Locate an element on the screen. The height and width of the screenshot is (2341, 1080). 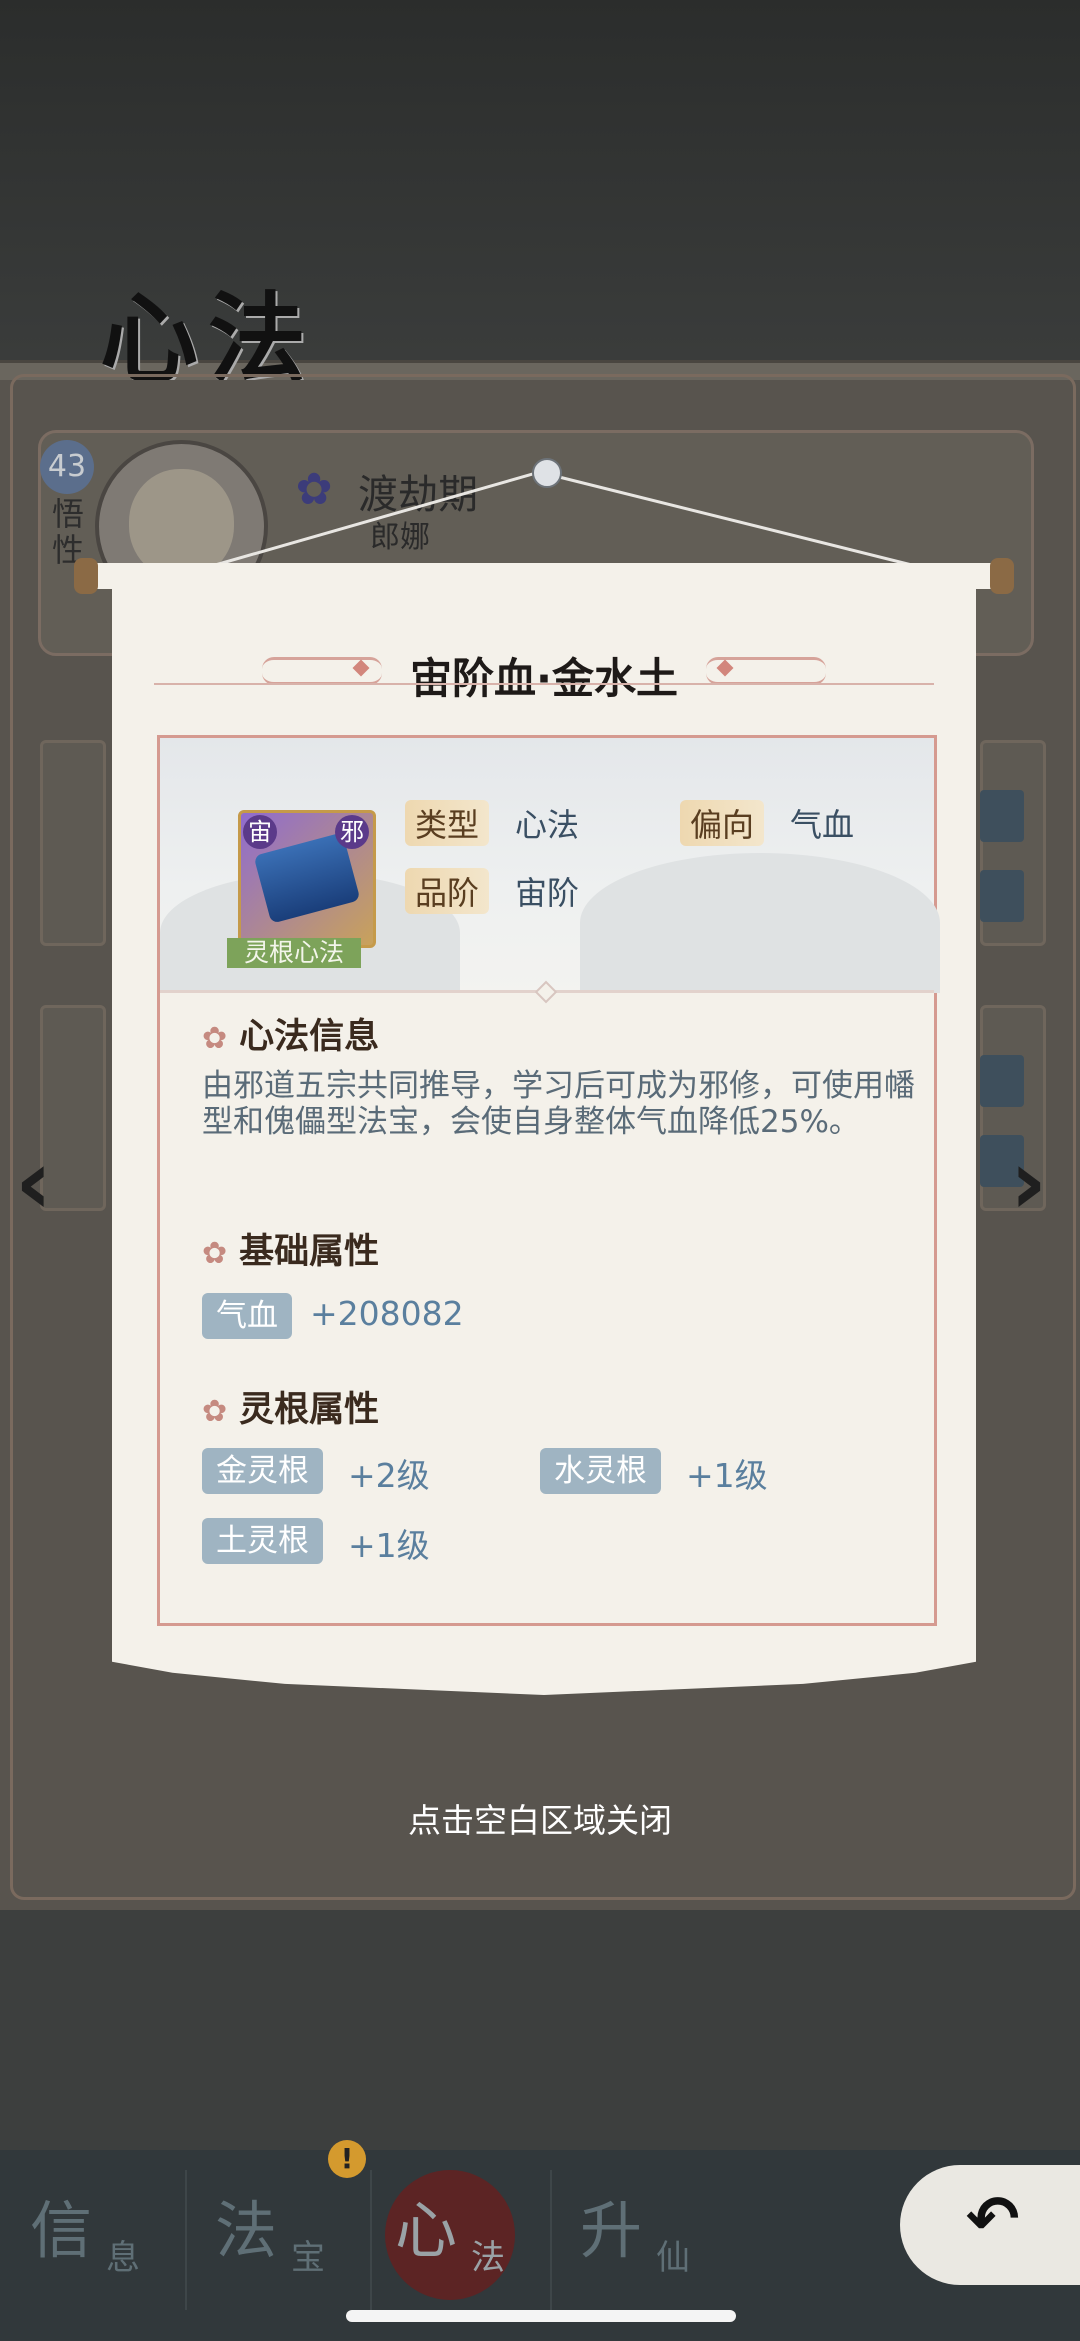
next-arrow-icon: › is located at coordinates (1028, 1182).